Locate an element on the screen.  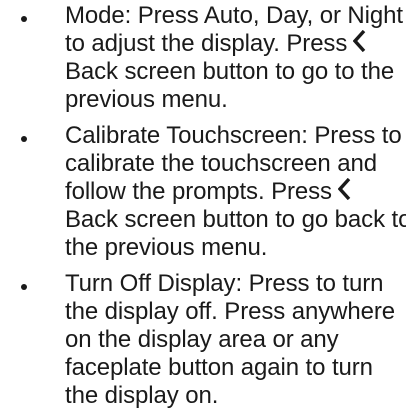
text-line: follow the prompts. Press is located at coordinates (208, 192).